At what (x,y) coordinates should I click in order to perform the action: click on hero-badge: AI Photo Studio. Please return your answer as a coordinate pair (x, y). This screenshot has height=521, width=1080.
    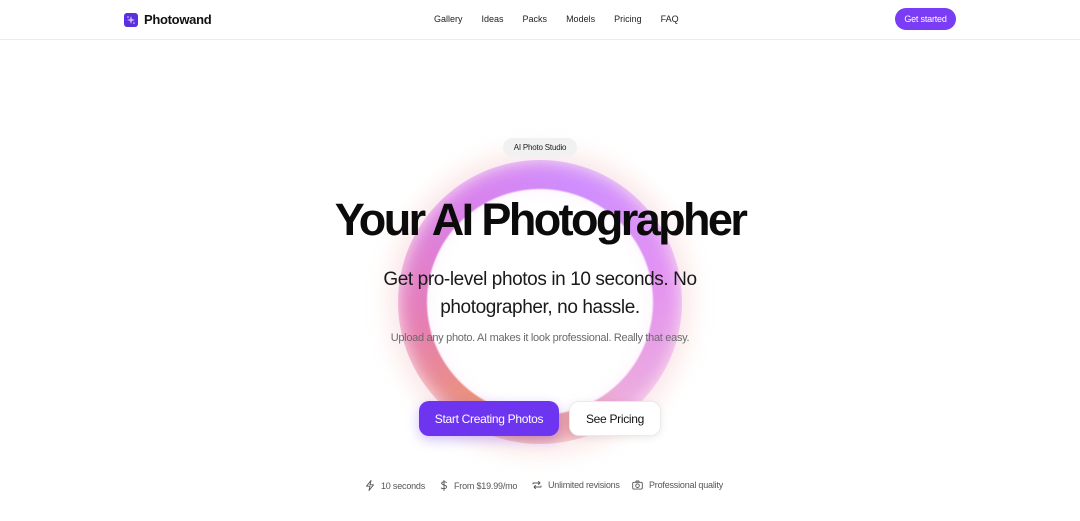
    Looking at the image, I should click on (540, 147).